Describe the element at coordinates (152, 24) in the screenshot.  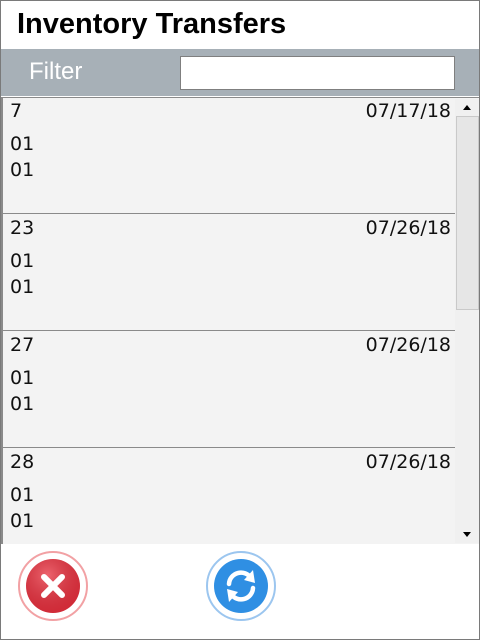
I see `page-title: Inventory Transfers` at that location.